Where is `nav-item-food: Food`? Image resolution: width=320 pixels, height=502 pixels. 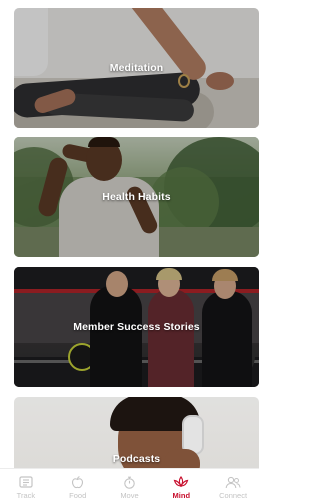 nav-item-food: Food is located at coordinates (78, 487).